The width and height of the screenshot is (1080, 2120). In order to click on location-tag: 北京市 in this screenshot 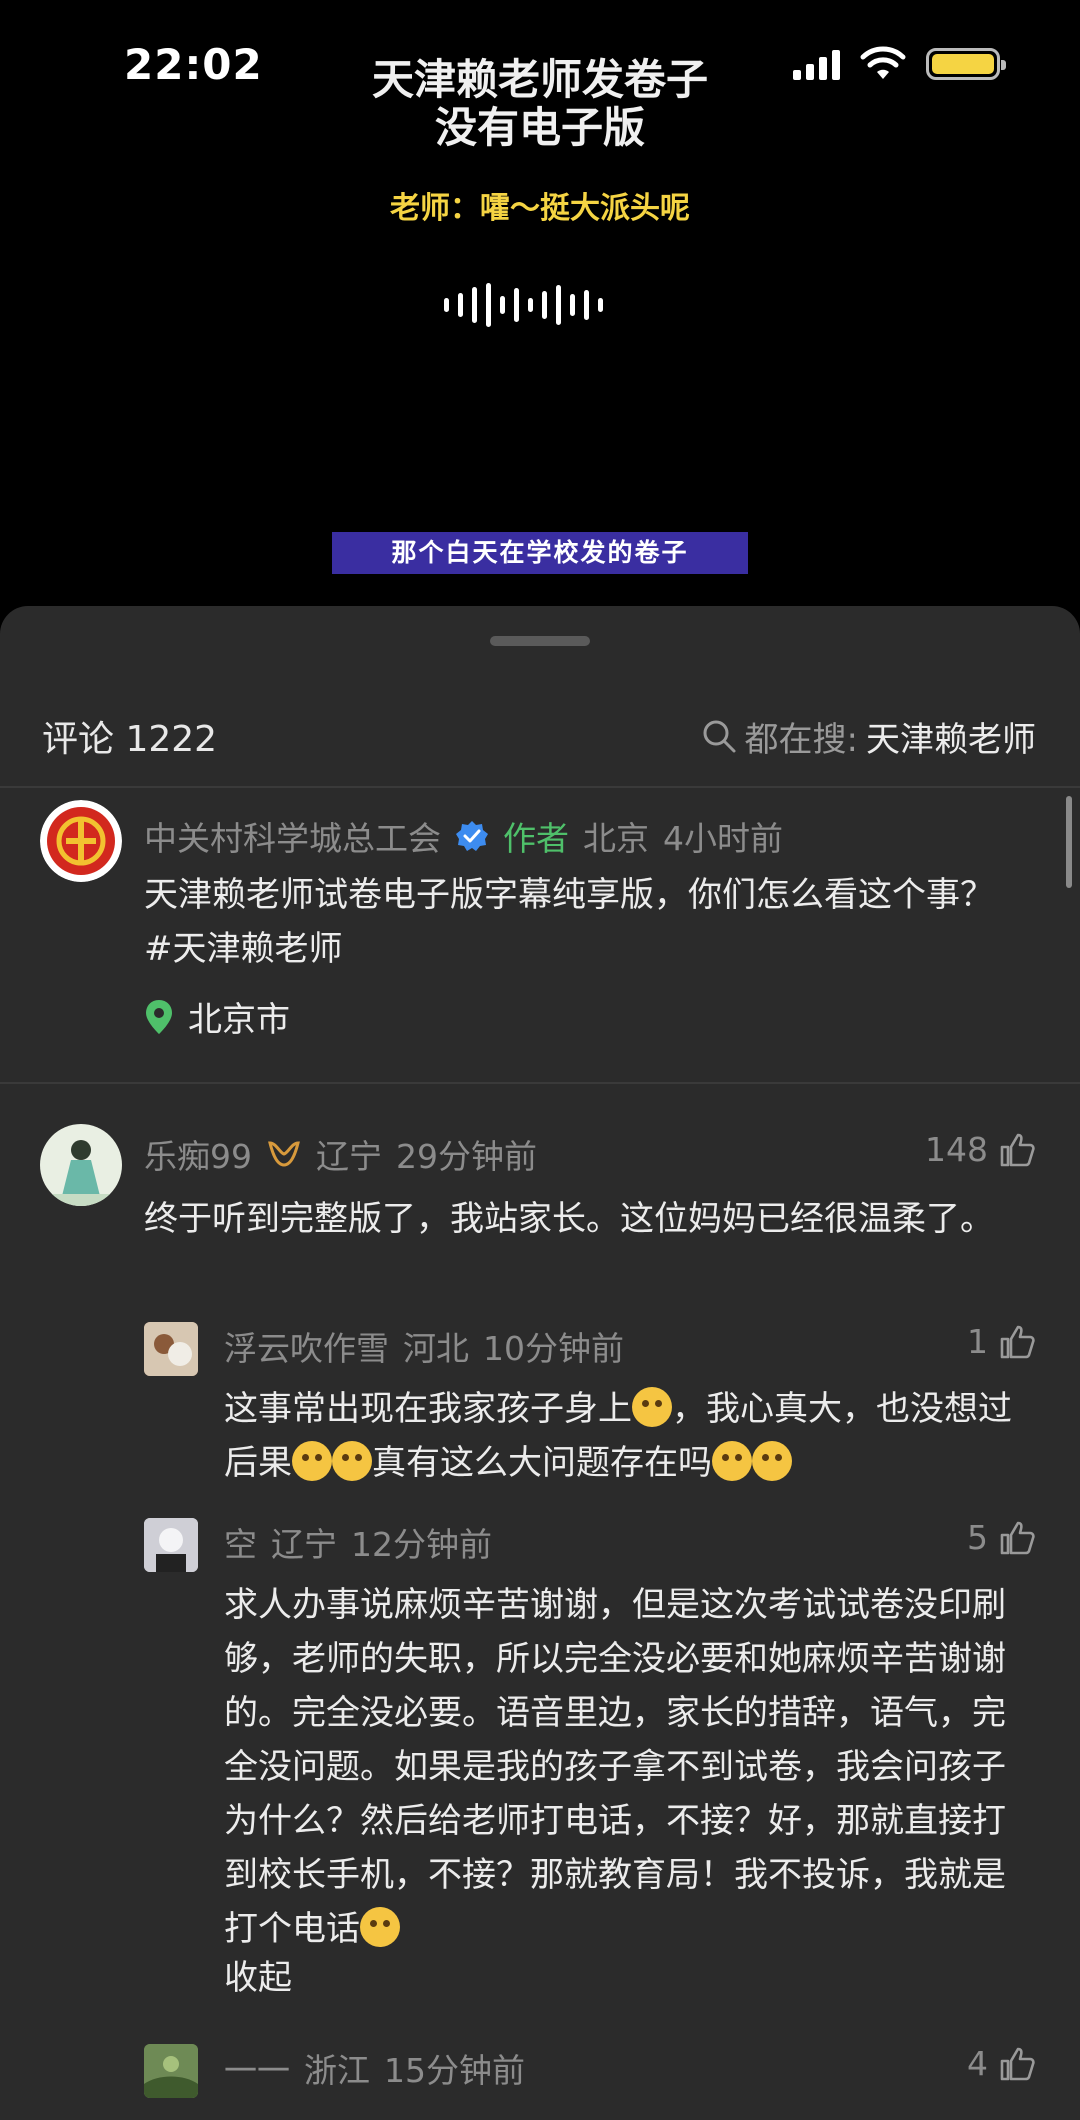, I will do `click(217, 1016)`.